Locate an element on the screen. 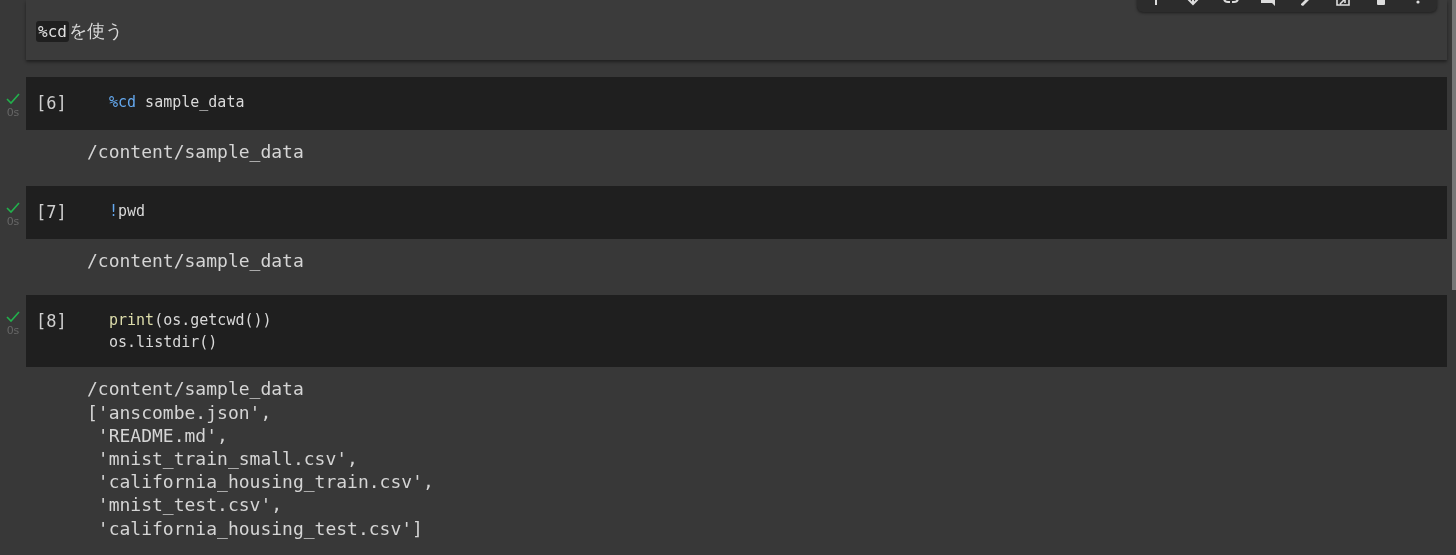 This screenshot has height=555, width=1456. execution-count: [7] is located at coordinates (52, 213).